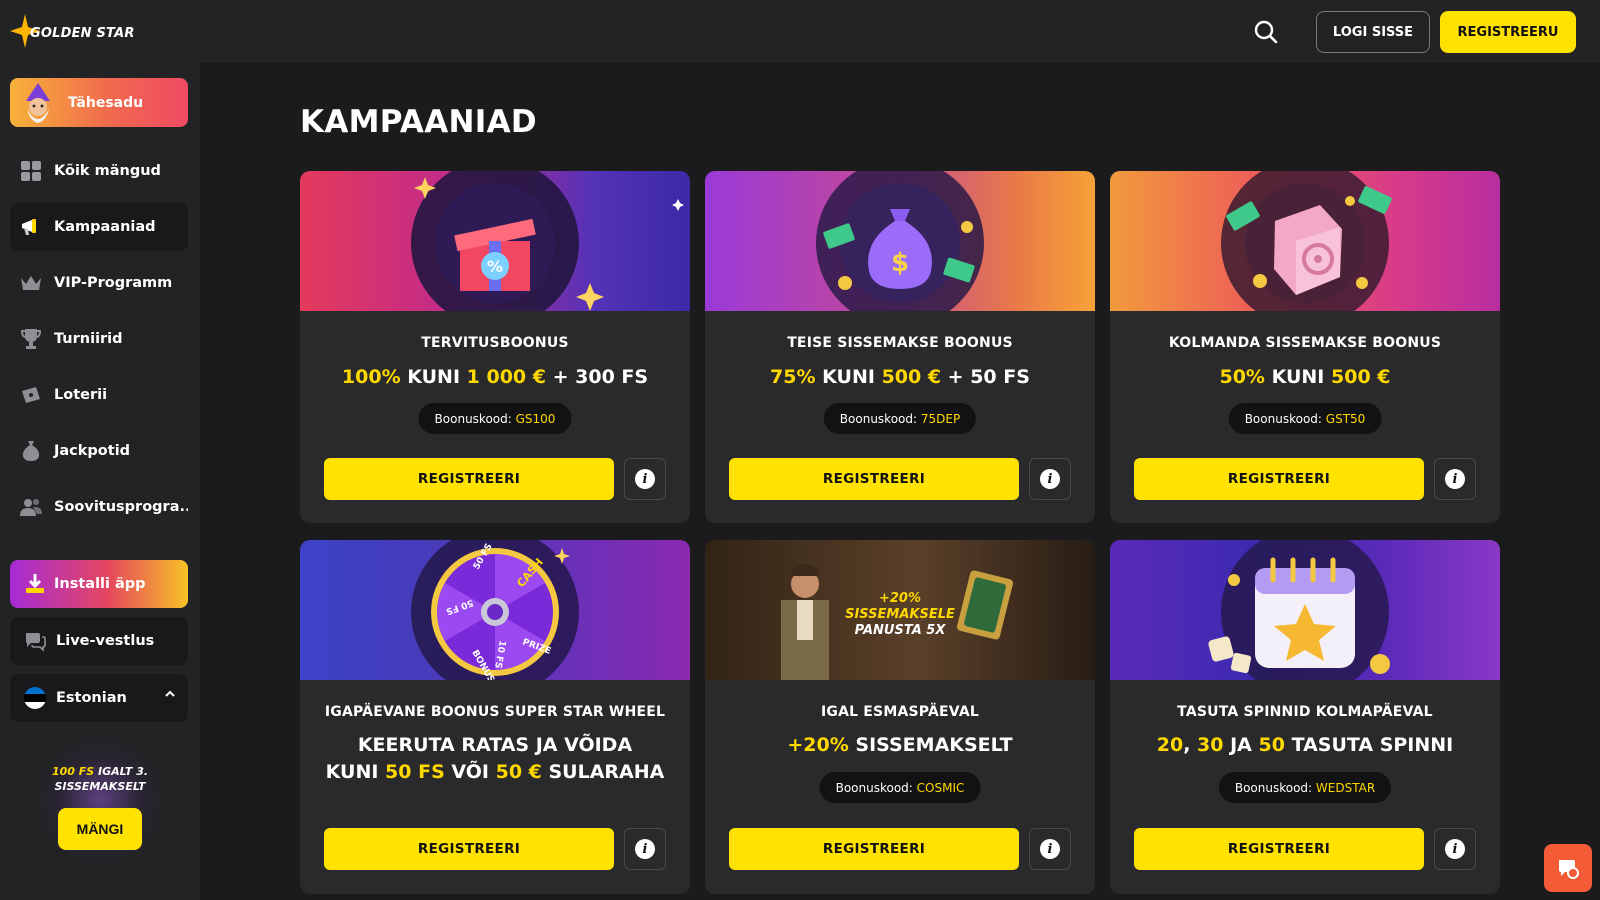 The height and width of the screenshot is (900, 1600). What do you see at coordinates (793, 377) in the screenshot?
I see `offer-segment: 75%` at bounding box center [793, 377].